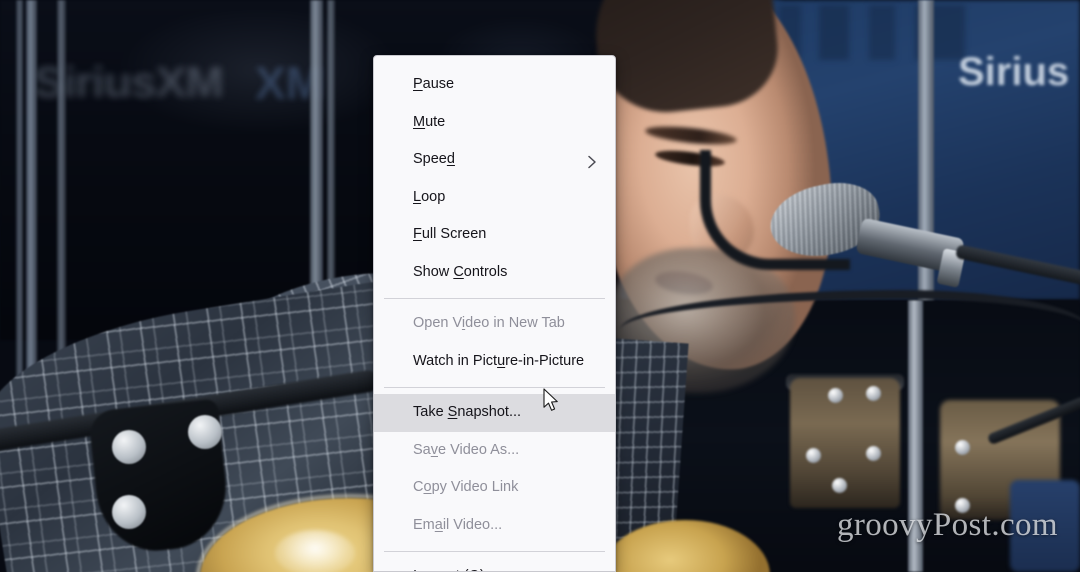  Describe the element at coordinates (494, 123) in the screenshot. I see `menu-item-mute: Mute` at that location.